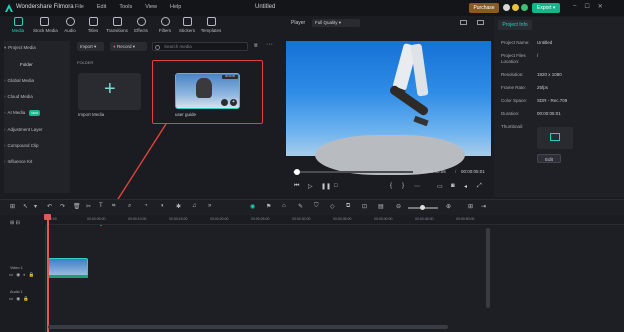  What do you see at coordinates (77, 206) in the screenshot?
I see `delete-icon: 🗑` at bounding box center [77, 206].